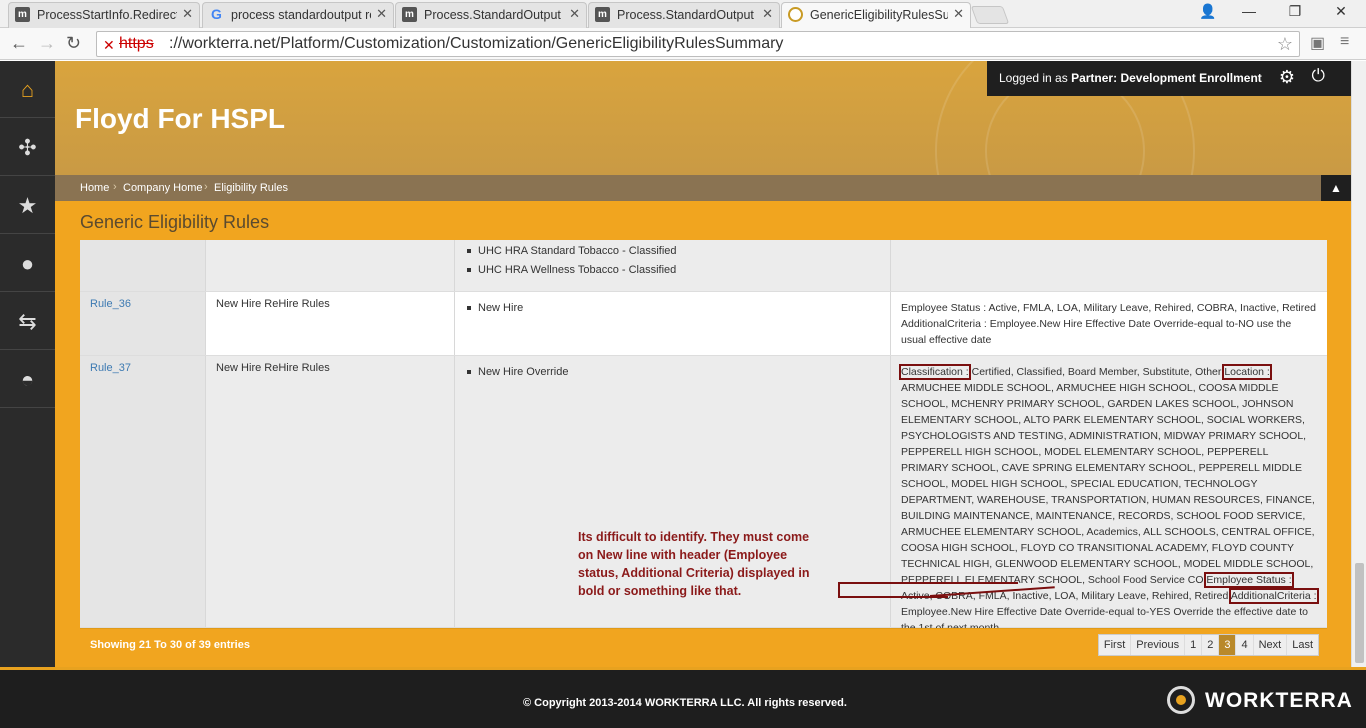  I want to click on window-close-button: ✕, so click(1341, 11).